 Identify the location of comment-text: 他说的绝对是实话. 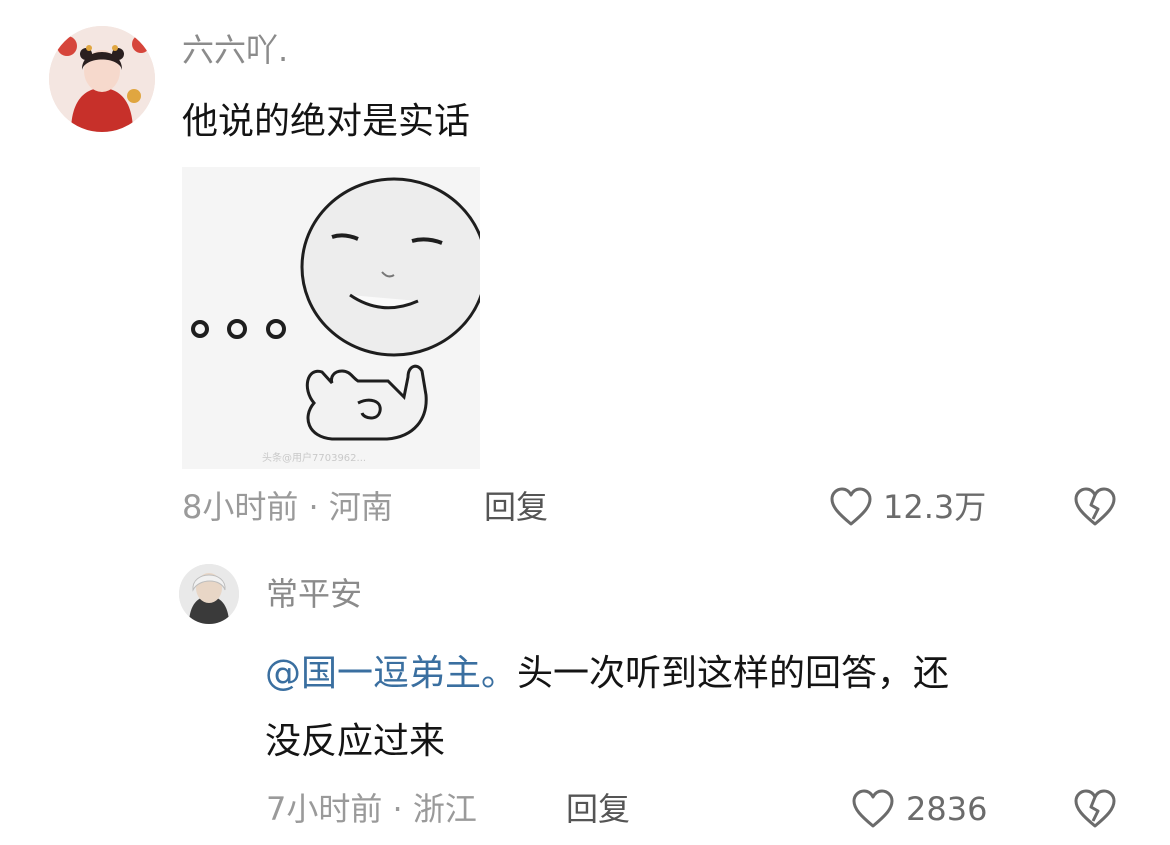
(326, 121).